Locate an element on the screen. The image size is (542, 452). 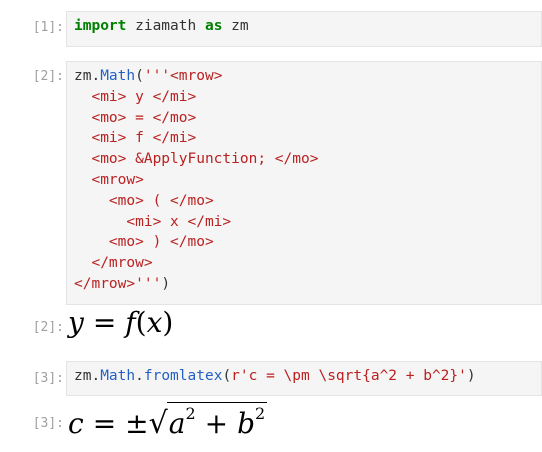
output-prompt-2: [2]: is located at coordinates (48, 327).